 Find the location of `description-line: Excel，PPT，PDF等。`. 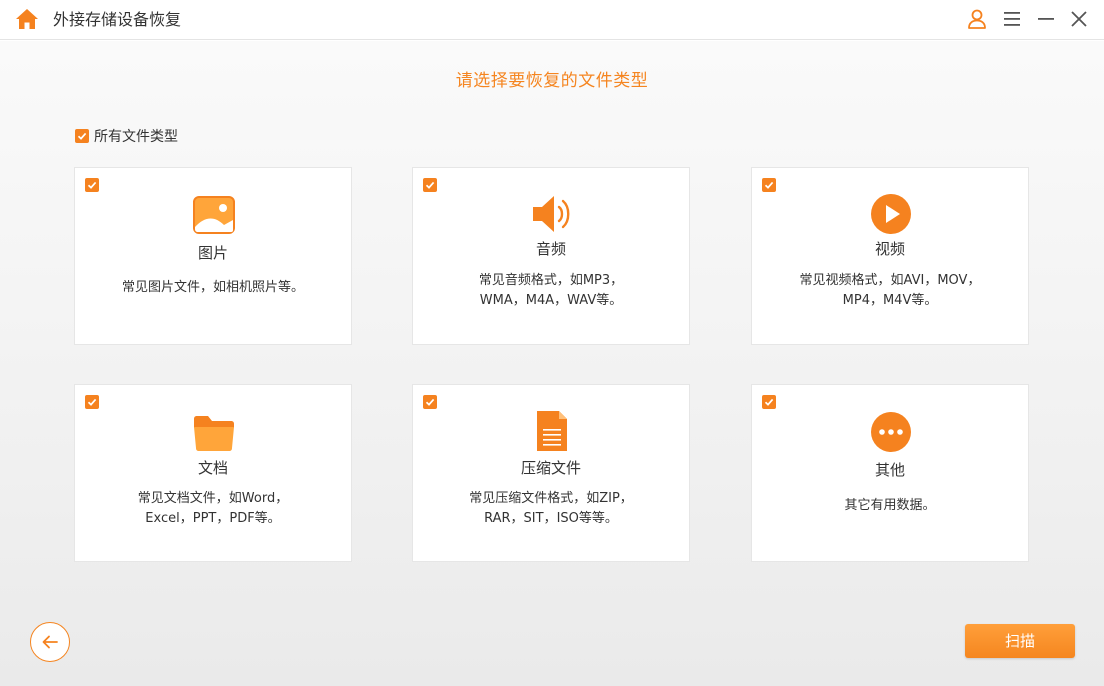

description-line: Excel，PPT，PDF等。 is located at coordinates (213, 518).